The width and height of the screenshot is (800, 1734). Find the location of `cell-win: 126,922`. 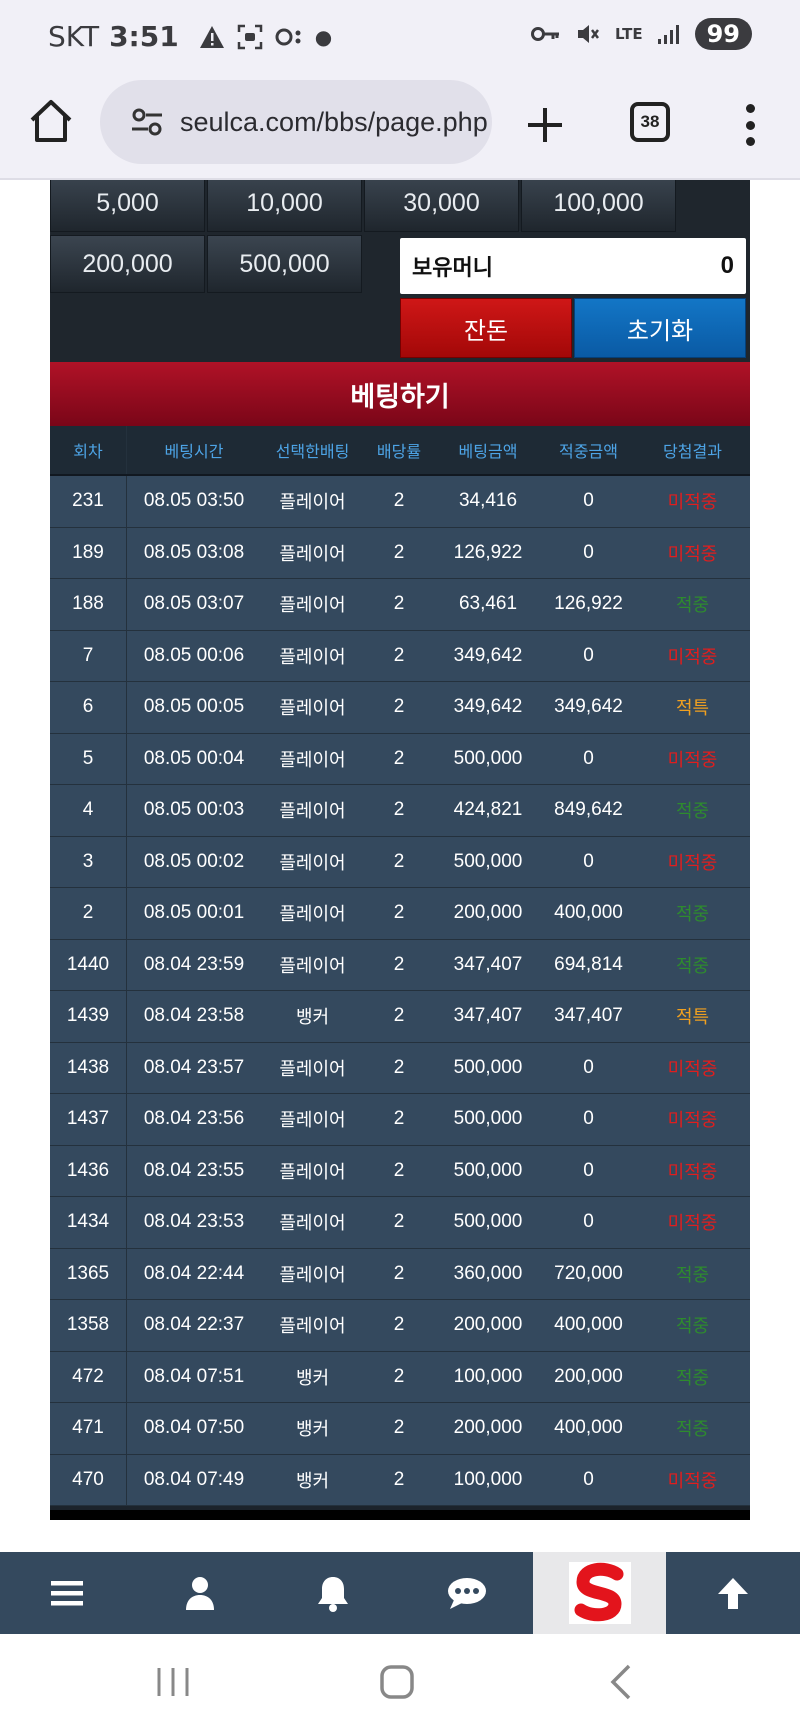

cell-win: 126,922 is located at coordinates (588, 604).